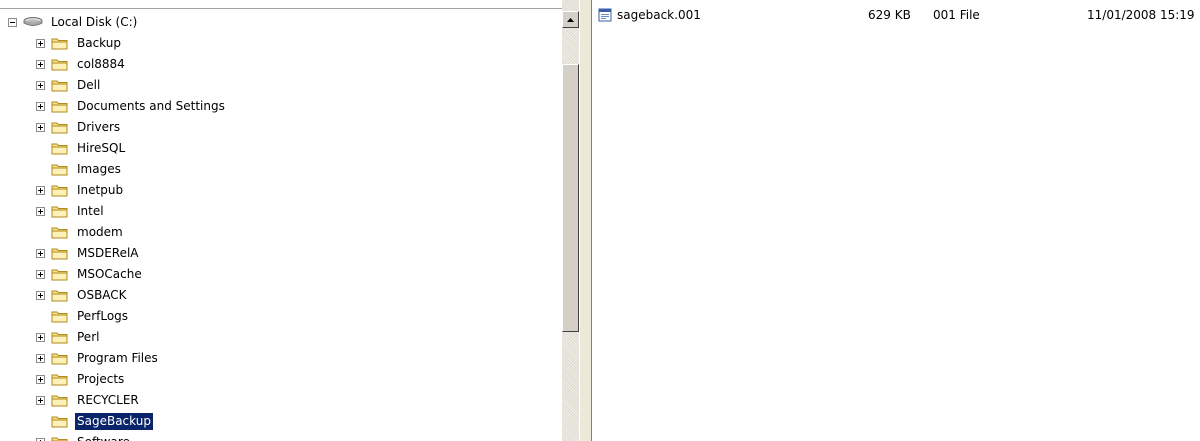  I want to click on tree-item-col8884: col8884, so click(81, 64).